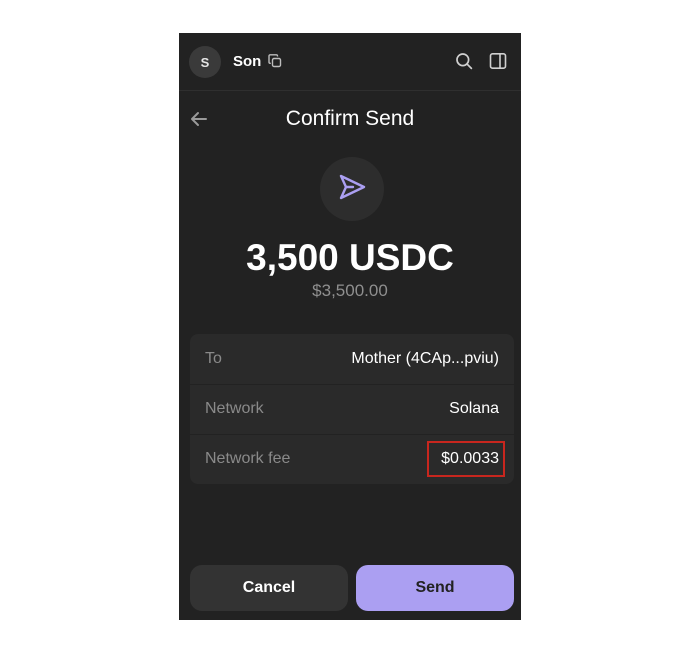  Describe the element at coordinates (435, 588) in the screenshot. I see `send-button: Send` at that location.